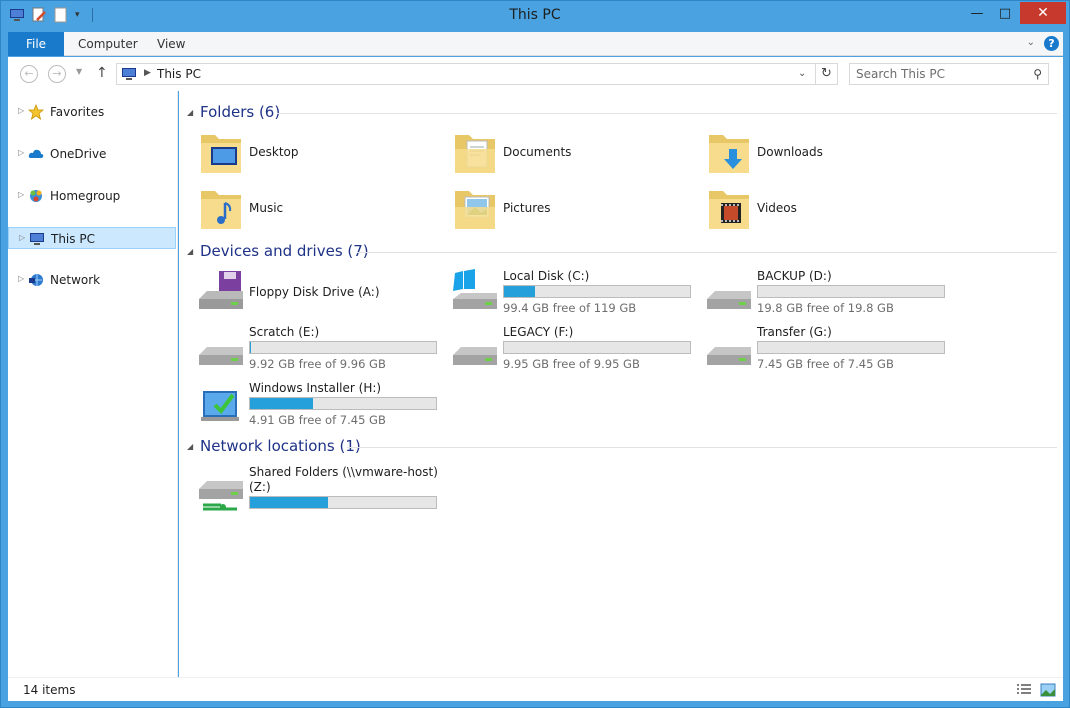  I want to click on minimize-button: —, so click(977, 13).